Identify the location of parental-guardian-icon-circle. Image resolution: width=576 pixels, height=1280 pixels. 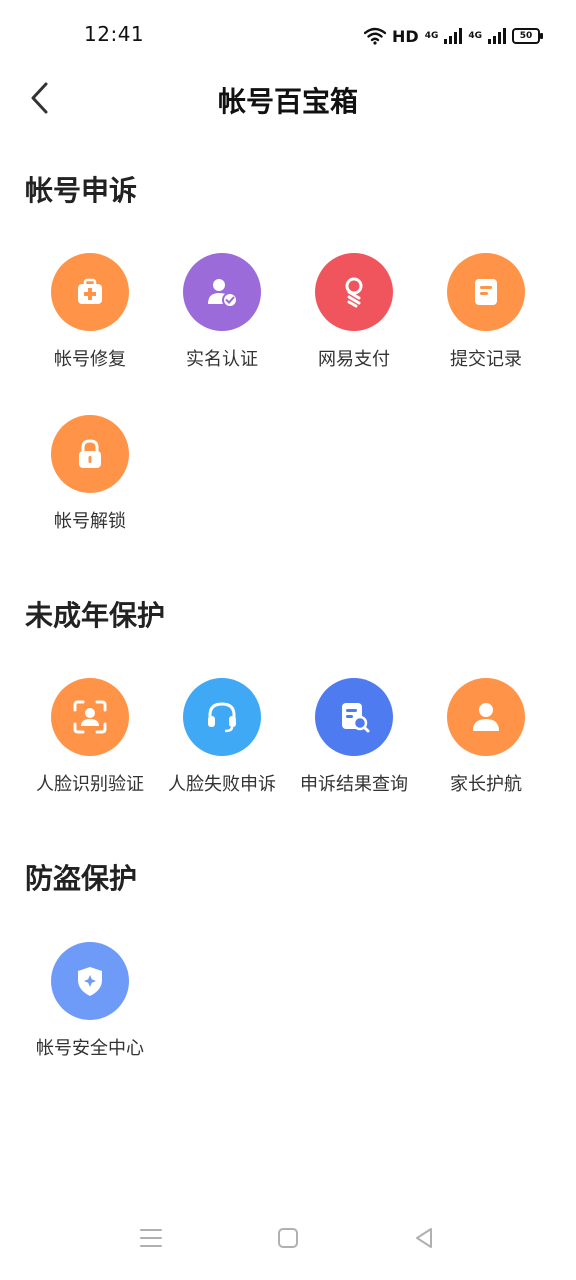
(486, 717).